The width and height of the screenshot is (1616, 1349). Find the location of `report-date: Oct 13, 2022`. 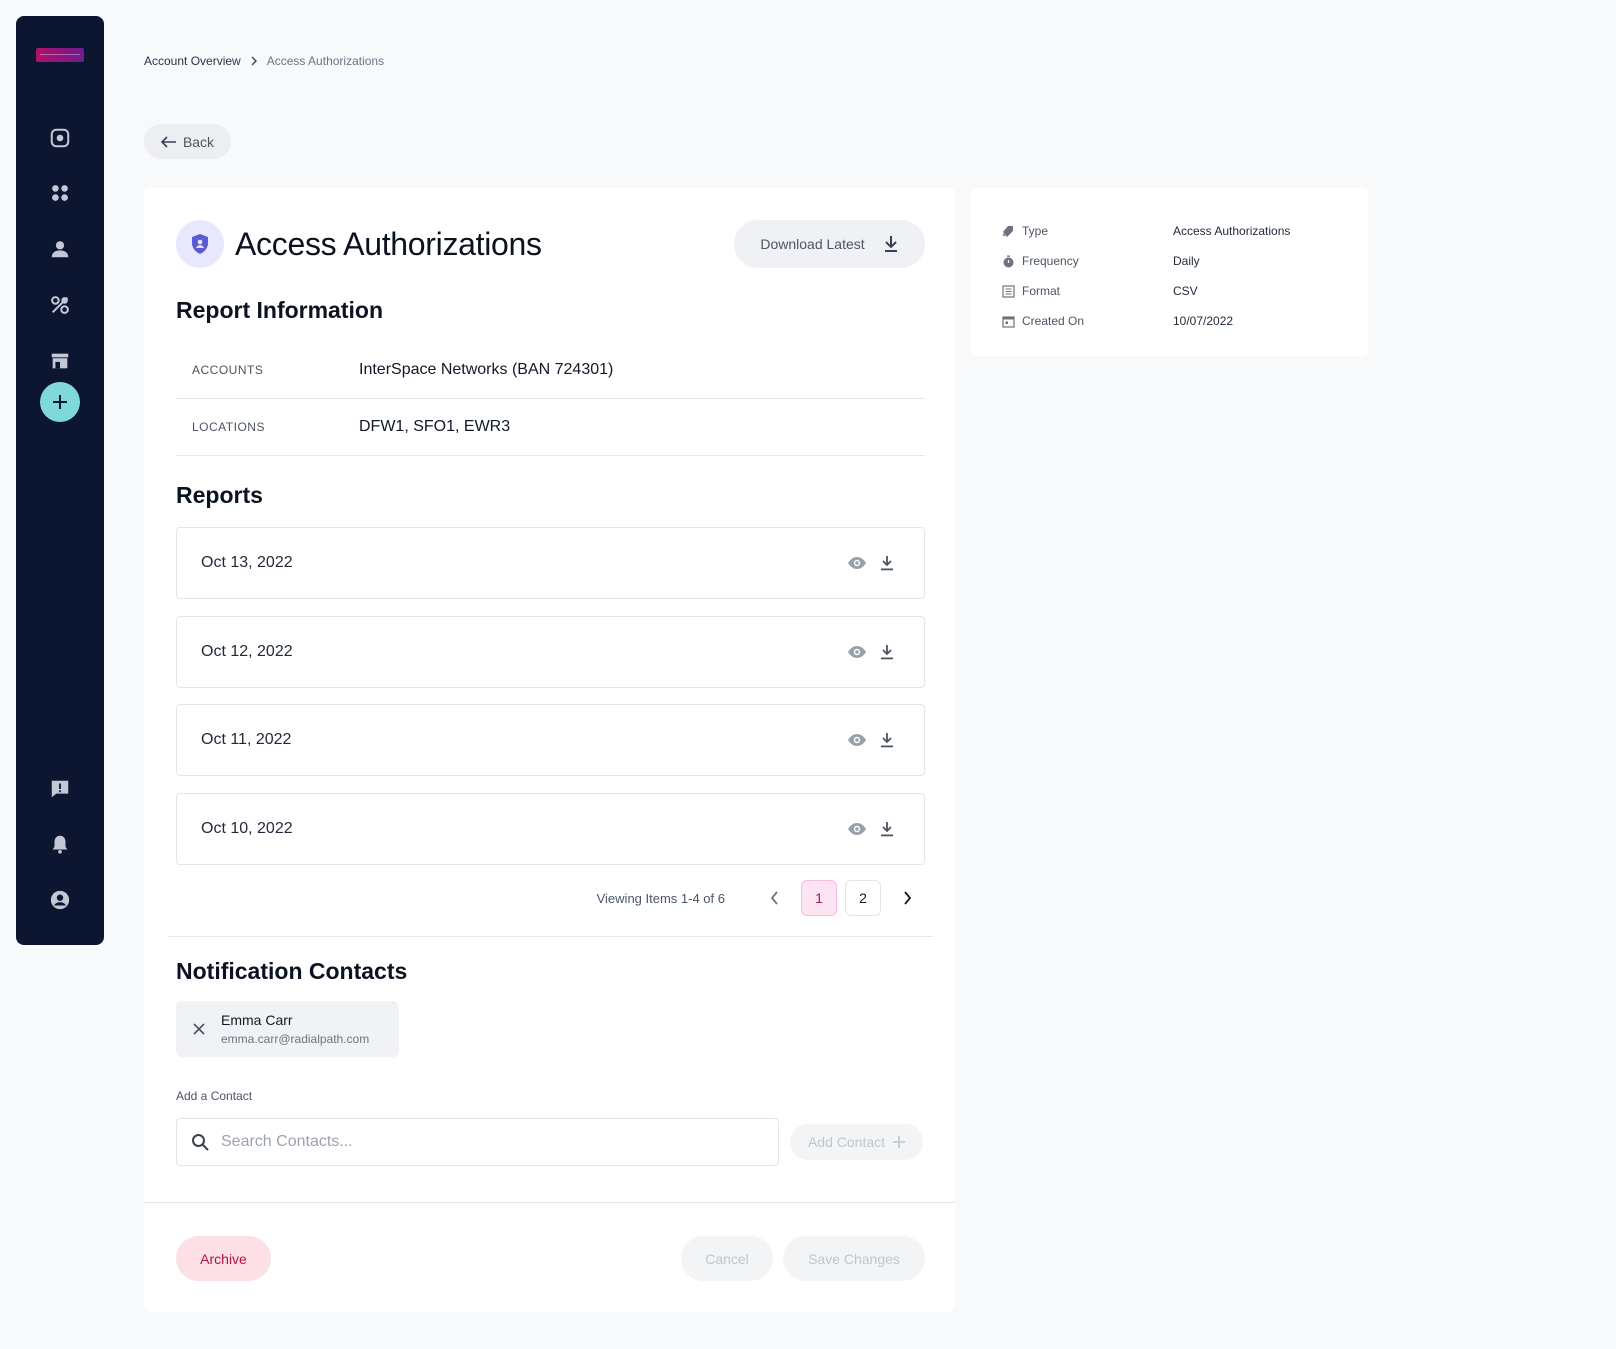

report-date: Oct 13, 2022 is located at coordinates (247, 562).